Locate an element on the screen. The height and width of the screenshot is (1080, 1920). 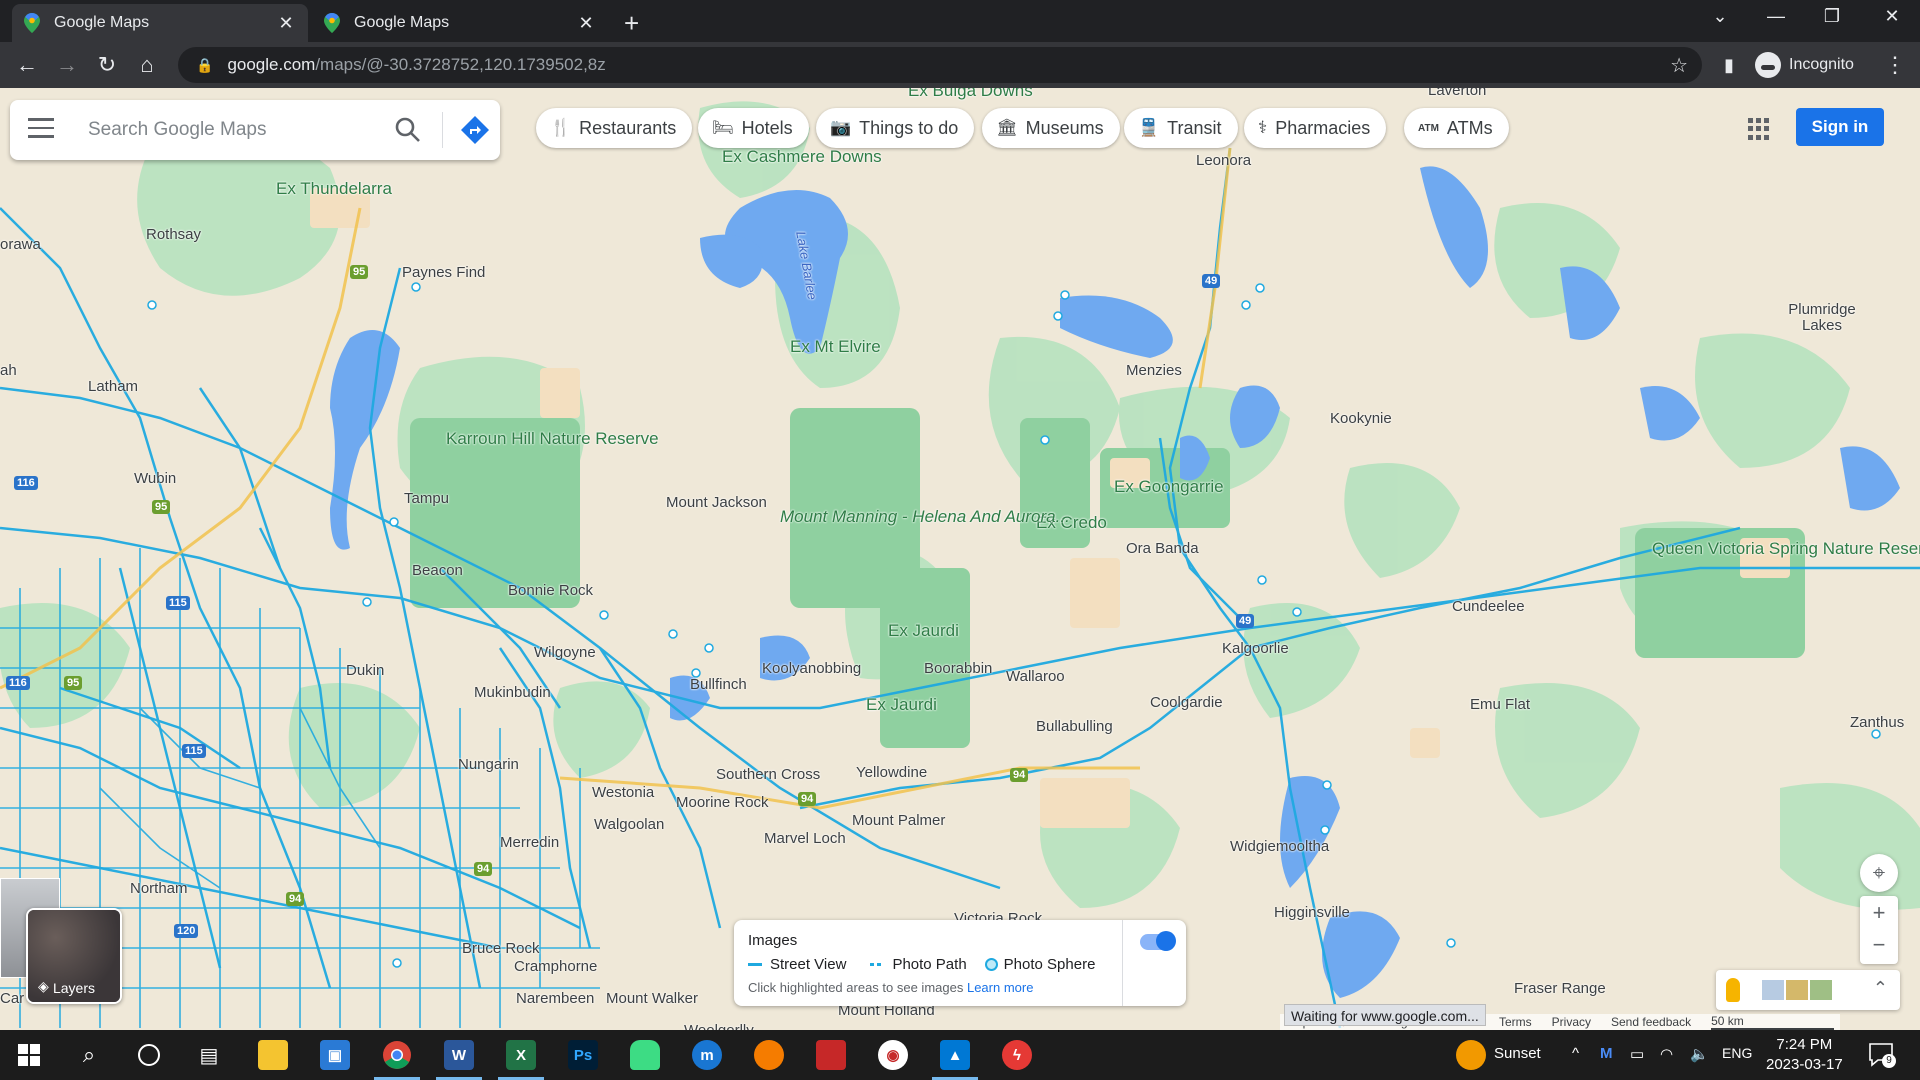
place-label: Dukin is located at coordinates (365, 670).